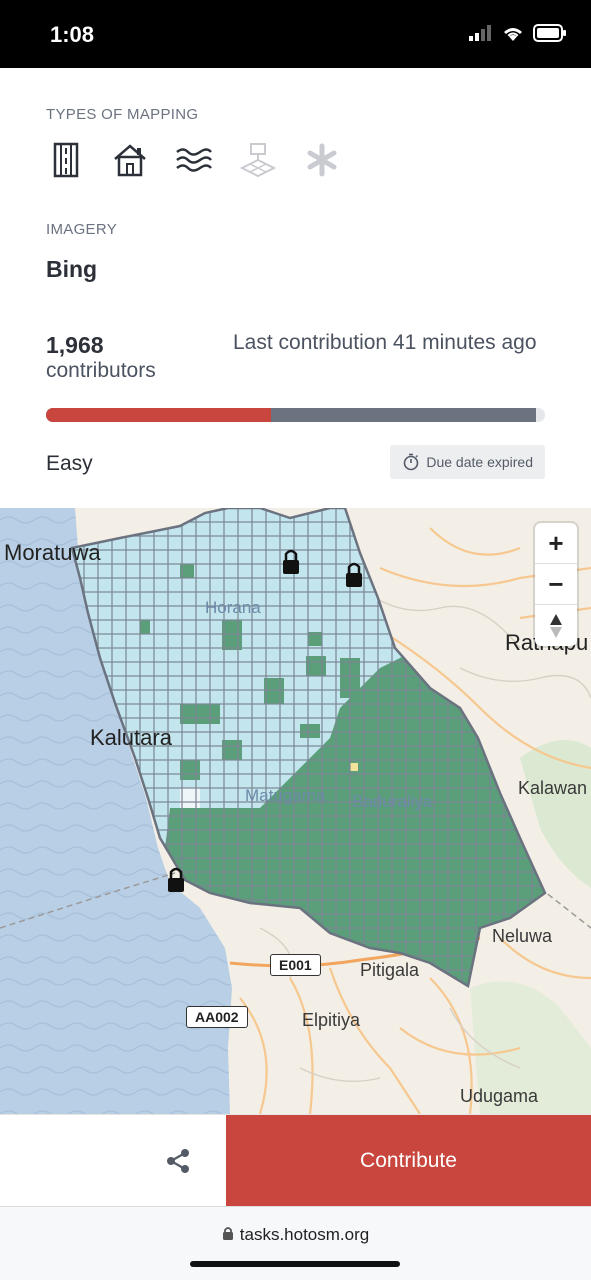 The height and width of the screenshot is (1280, 591). Describe the element at coordinates (101, 370) in the screenshot. I see `contributors-label: contributors` at that location.